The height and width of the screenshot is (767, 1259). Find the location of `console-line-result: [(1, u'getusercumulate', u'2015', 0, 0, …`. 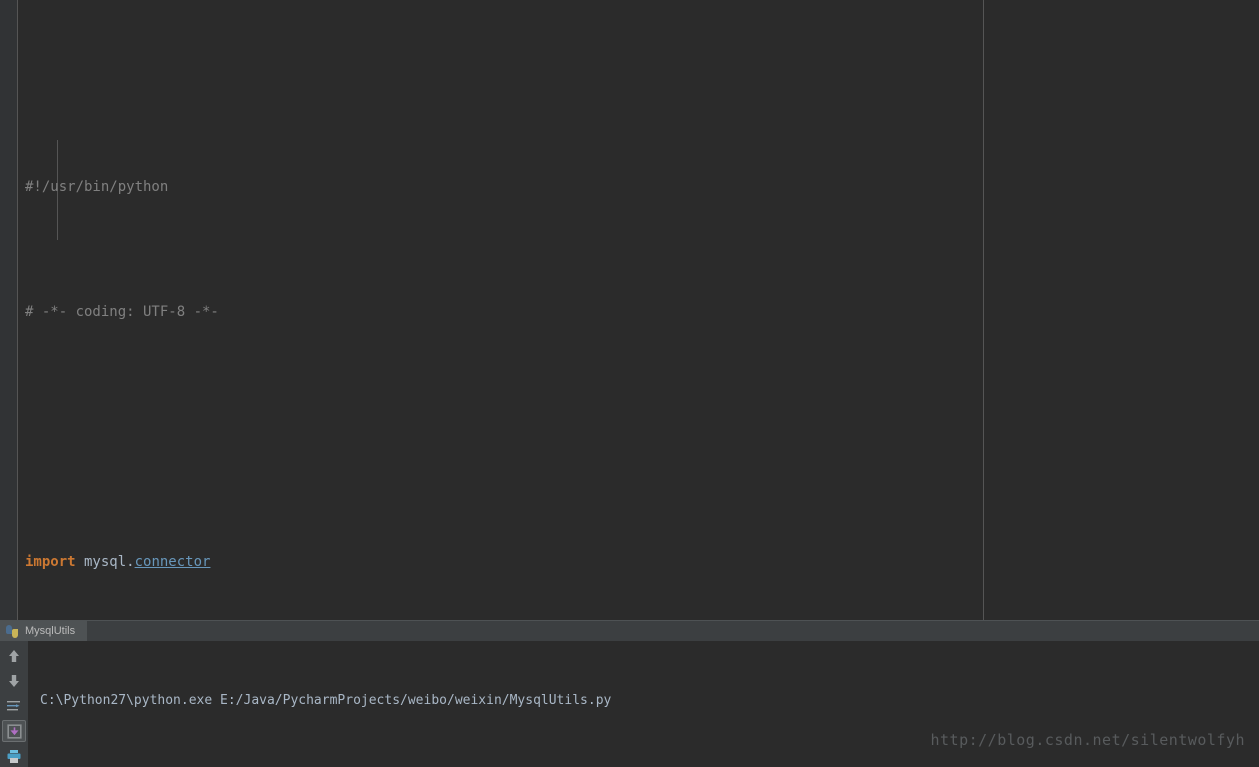

console-line-result: [(1, u'getusercumulate', u'2015', 0, 0, … is located at coordinates (649, 762).